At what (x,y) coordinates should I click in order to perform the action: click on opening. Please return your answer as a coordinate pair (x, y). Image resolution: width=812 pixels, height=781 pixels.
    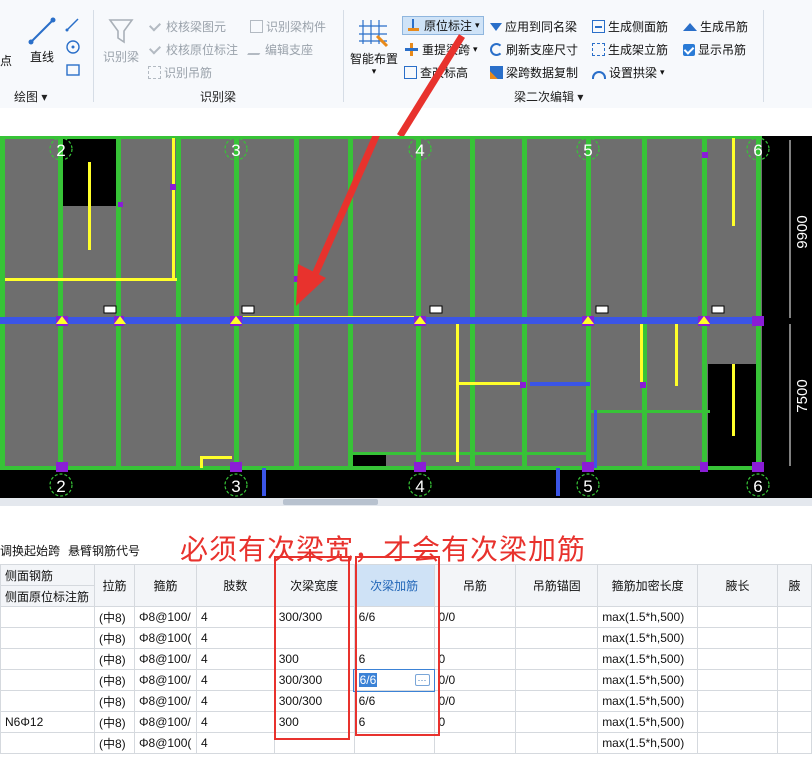
    Looking at the image, I should click on (367, 461).